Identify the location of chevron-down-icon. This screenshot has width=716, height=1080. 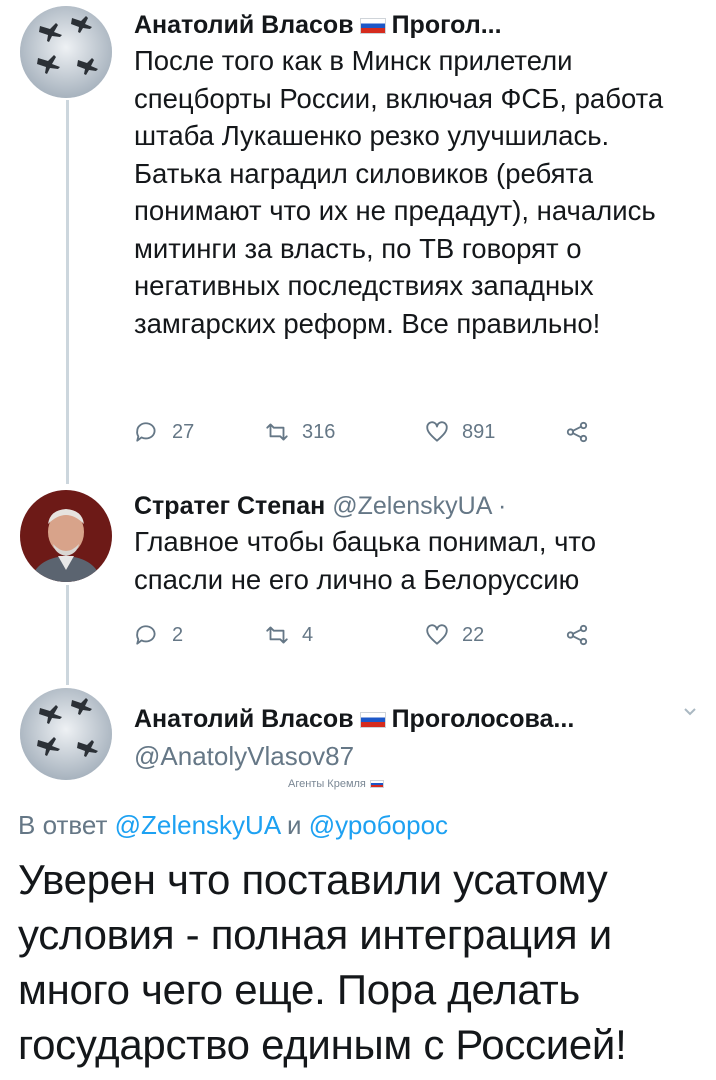
(690, 712).